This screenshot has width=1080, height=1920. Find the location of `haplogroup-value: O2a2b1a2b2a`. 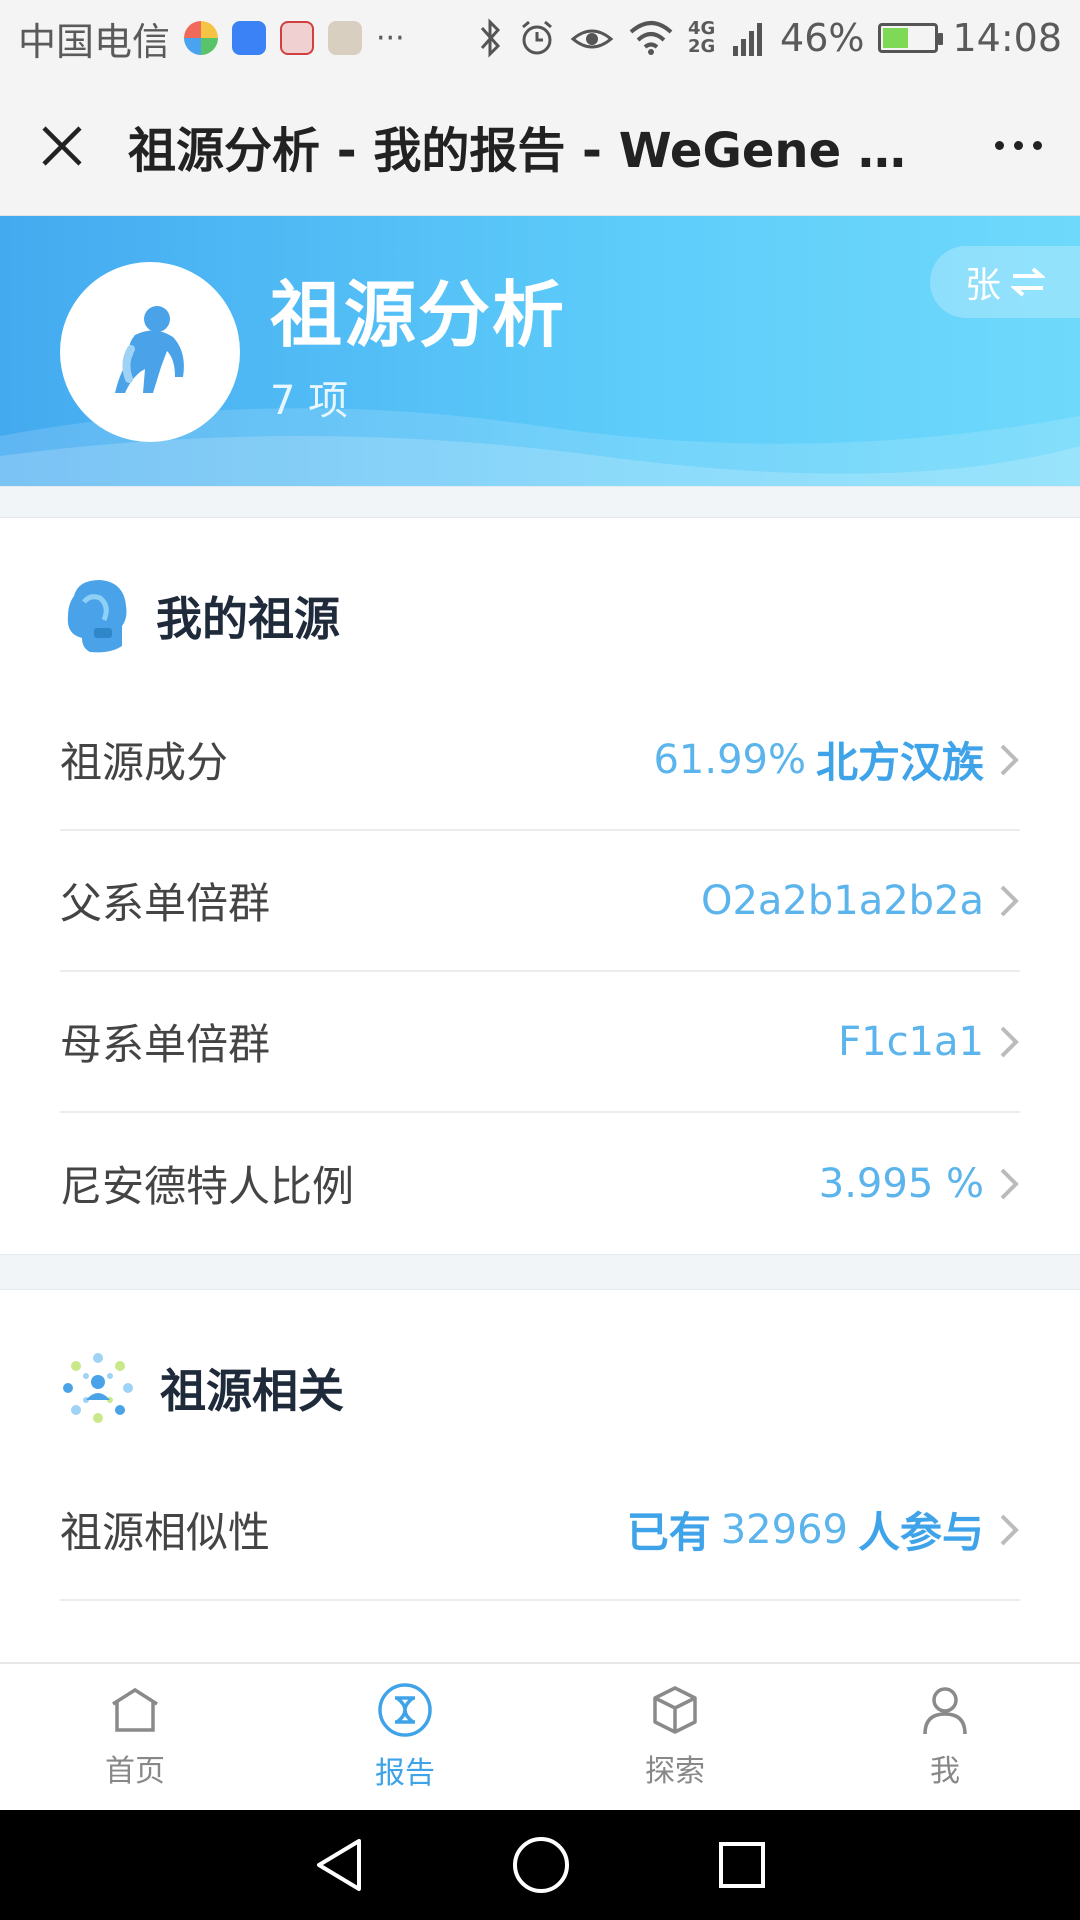

haplogroup-value: O2a2b1a2b2a is located at coordinates (842, 900).